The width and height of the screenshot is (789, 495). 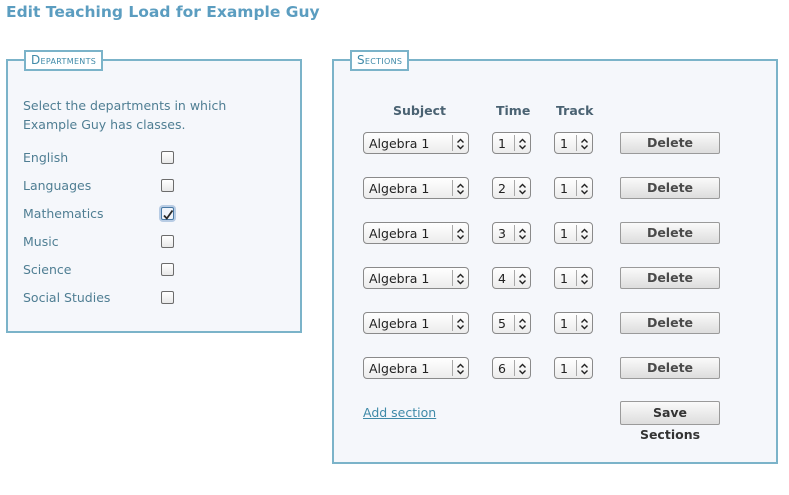 What do you see at coordinates (57, 185) in the screenshot?
I see `department-label: Languages` at bounding box center [57, 185].